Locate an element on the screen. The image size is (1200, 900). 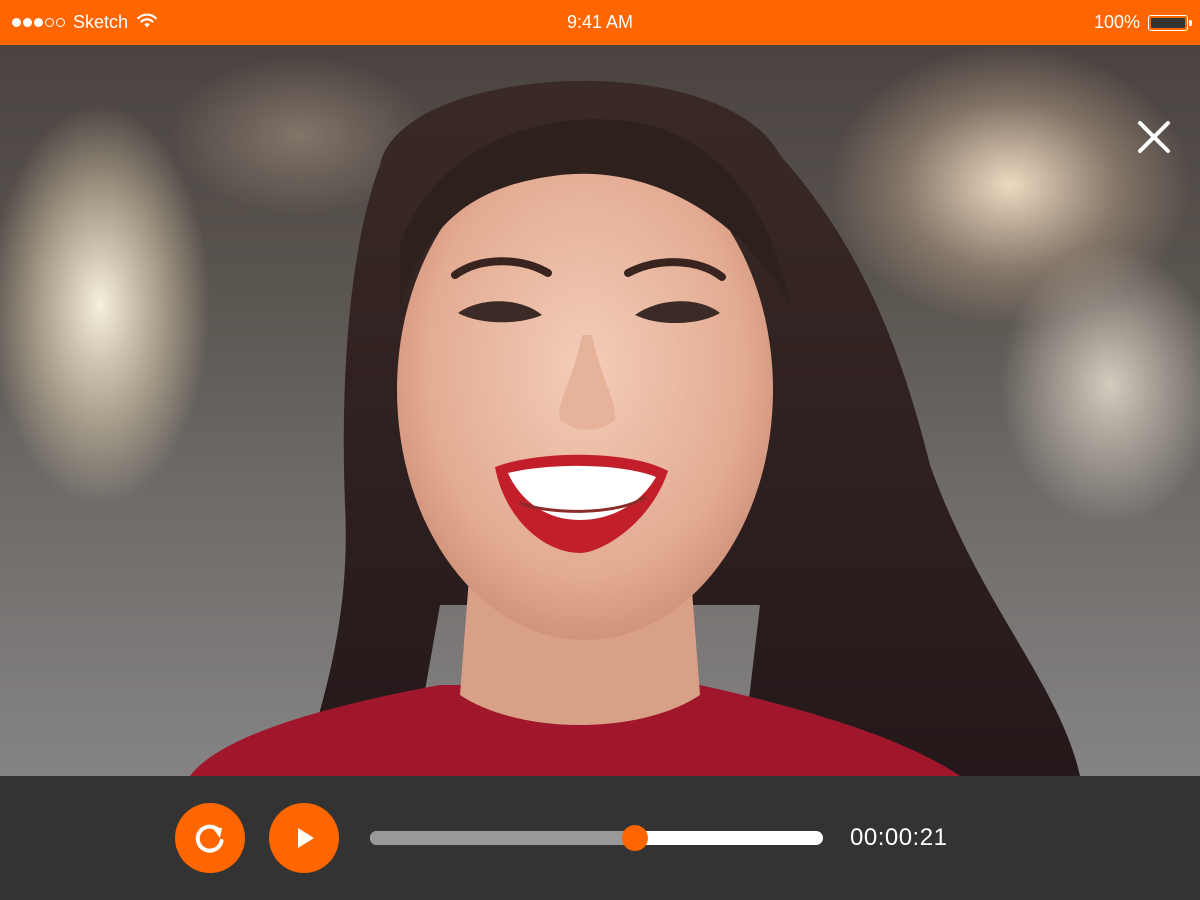
replay-button is located at coordinates (210, 838).